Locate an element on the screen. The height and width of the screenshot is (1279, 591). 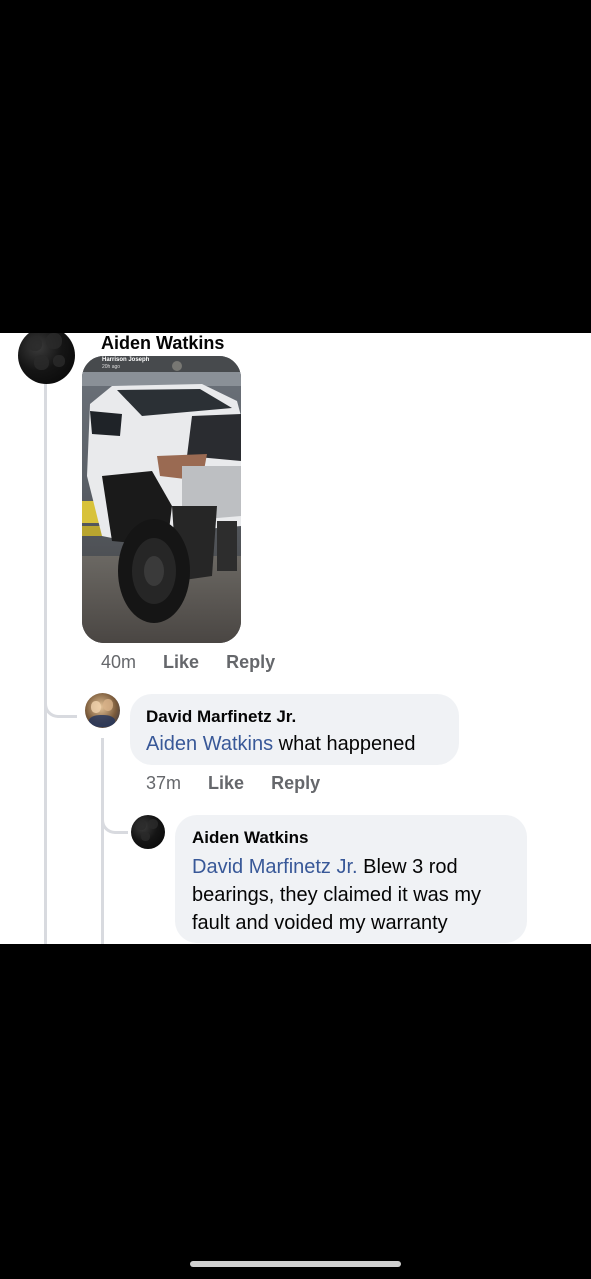
reply2-mention: David Marfinetz Jr. is located at coordinates (275, 867).